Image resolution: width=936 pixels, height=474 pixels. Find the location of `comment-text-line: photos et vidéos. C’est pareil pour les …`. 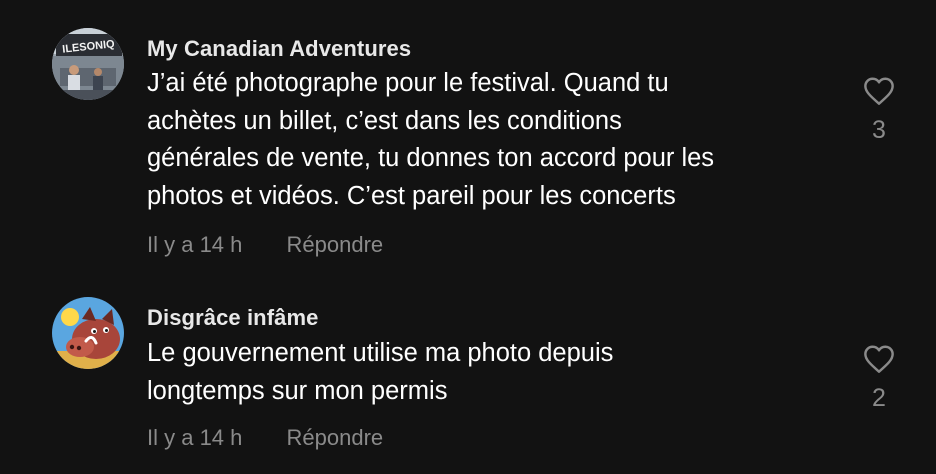

comment-text-line: photos et vidéos. C’est pareil pour les … is located at coordinates (411, 195).